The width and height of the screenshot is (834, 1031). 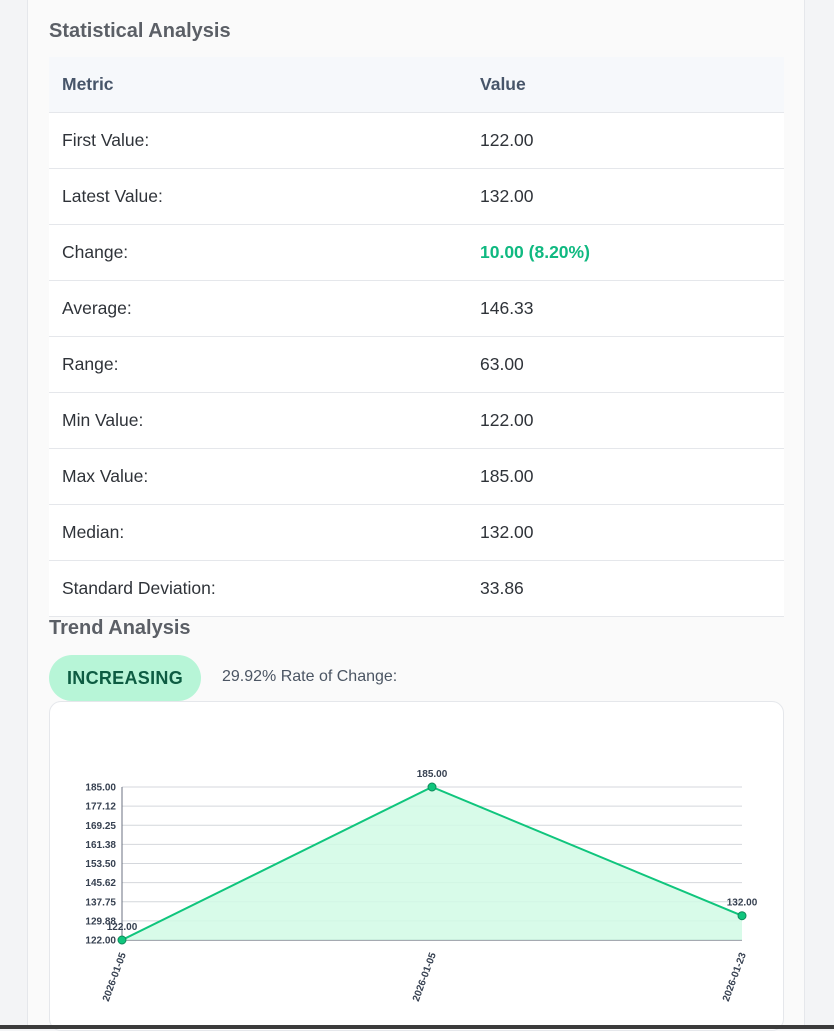 What do you see at coordinates (417, 1027) in the screenshot?
I see `window-bottom-edge` at bounding box center [417, 1027].